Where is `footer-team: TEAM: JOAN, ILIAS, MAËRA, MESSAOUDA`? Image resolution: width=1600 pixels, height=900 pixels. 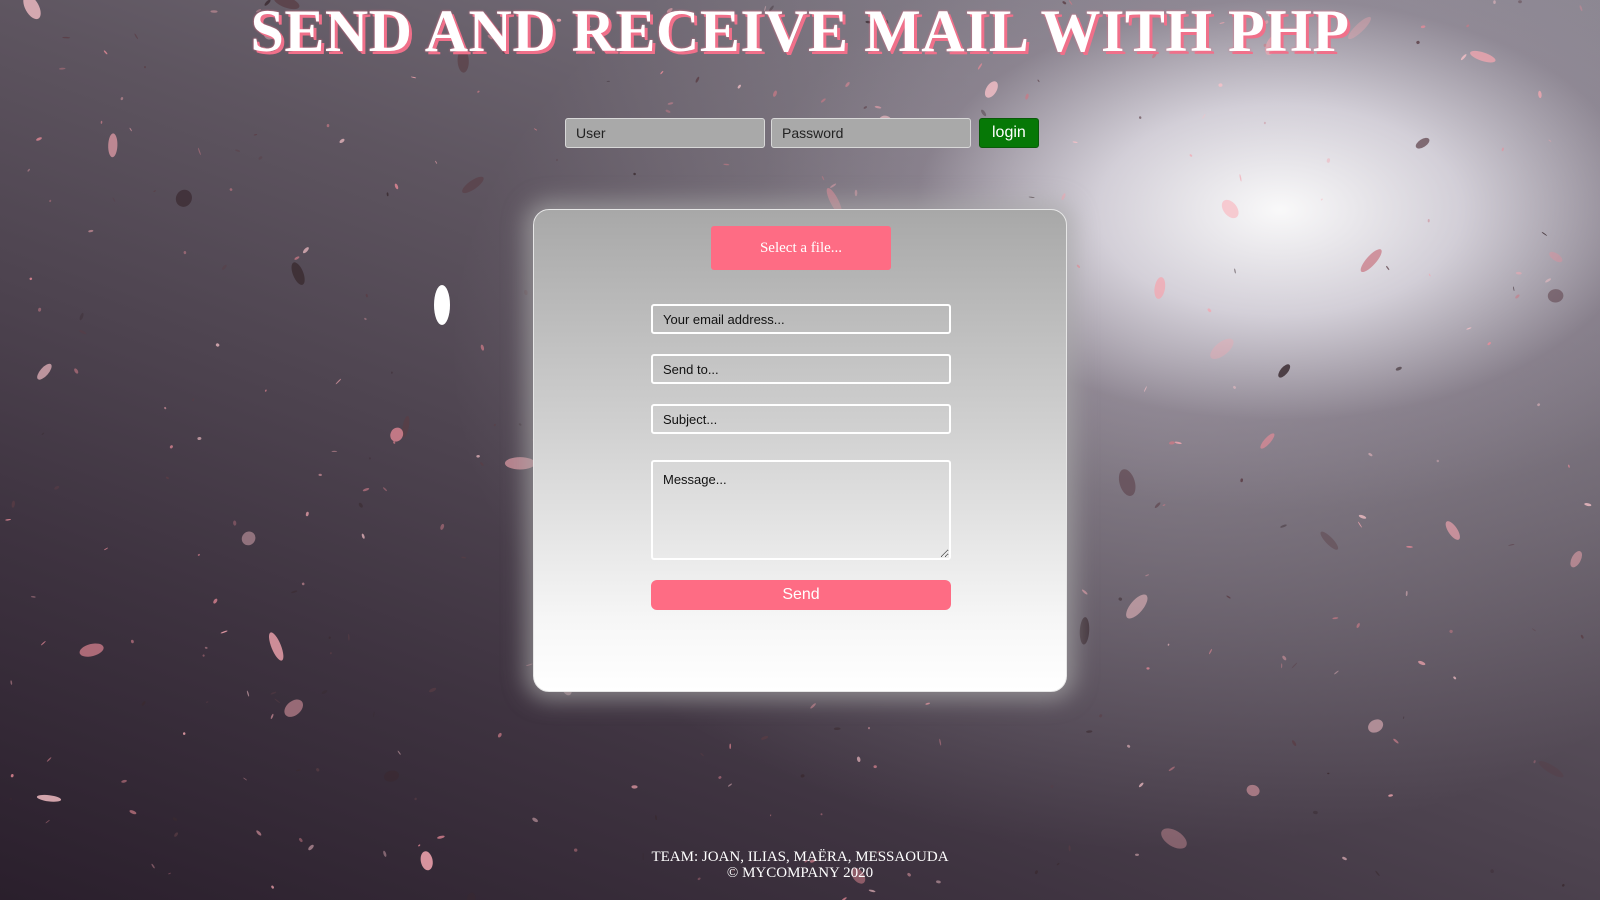
footer-team: TEAM: JOAN, ILIAS, MAËRA, MESSAOUDA is located at coordinates (800, 857).